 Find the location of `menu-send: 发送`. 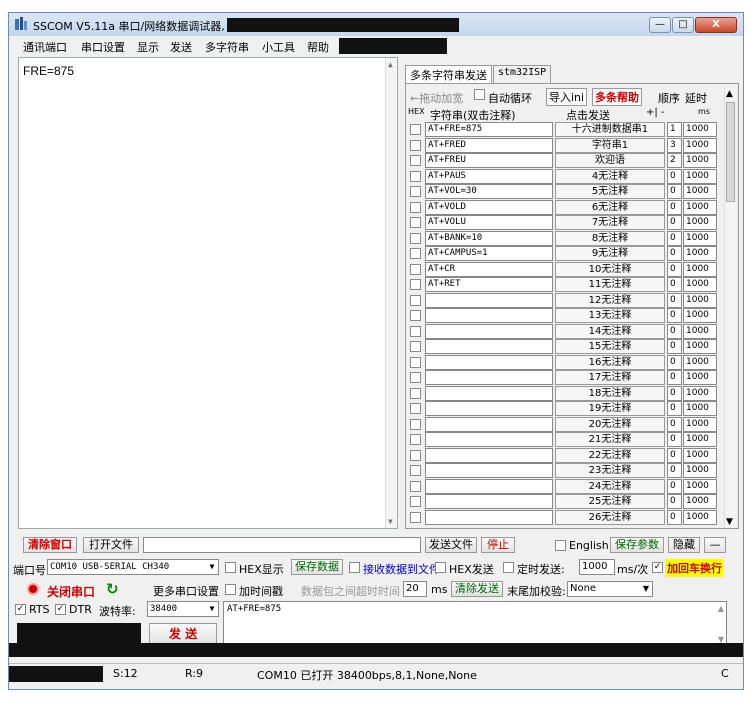

menu-send: 发送 is located at coordinates (181, 47).